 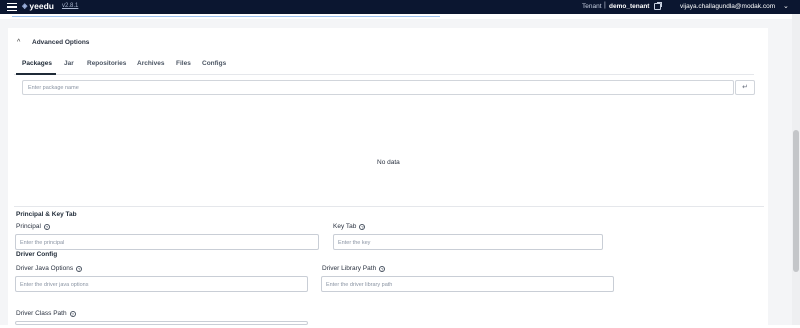 What do you see at coordinates (214, 63) in the screenshot?
I see `tab-configs: Configs` at bounding box center [214, 63].